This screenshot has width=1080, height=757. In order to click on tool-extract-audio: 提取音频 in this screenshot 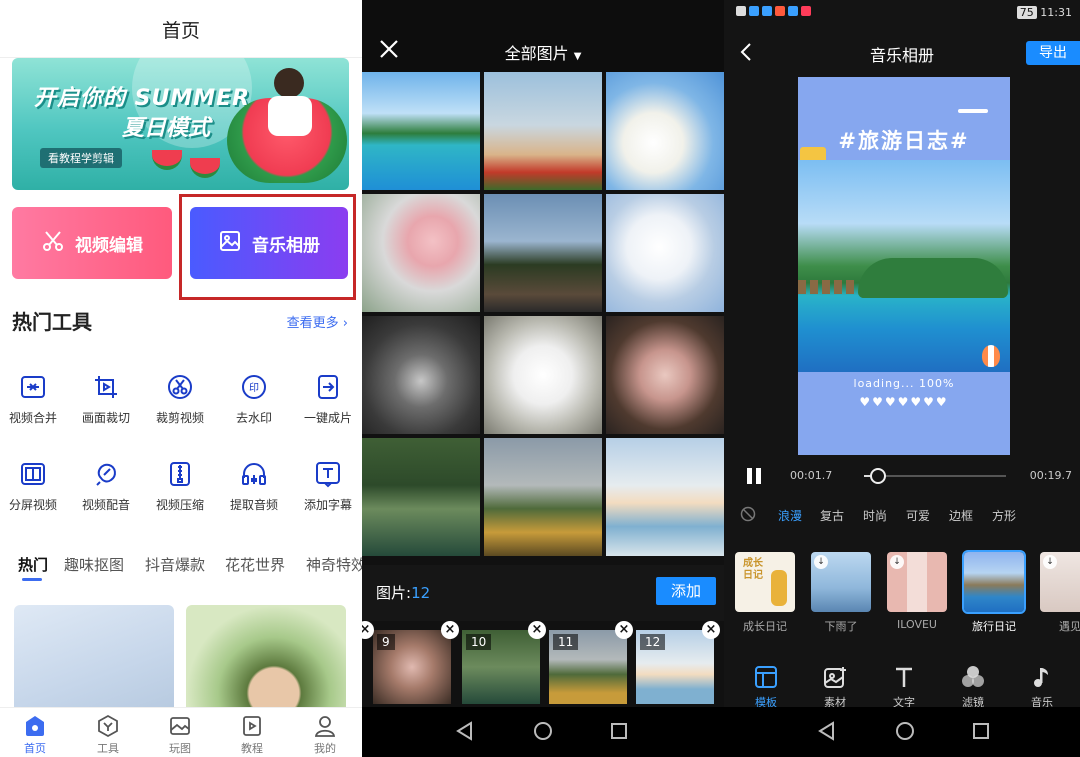, I will do `click(254, 486)`.